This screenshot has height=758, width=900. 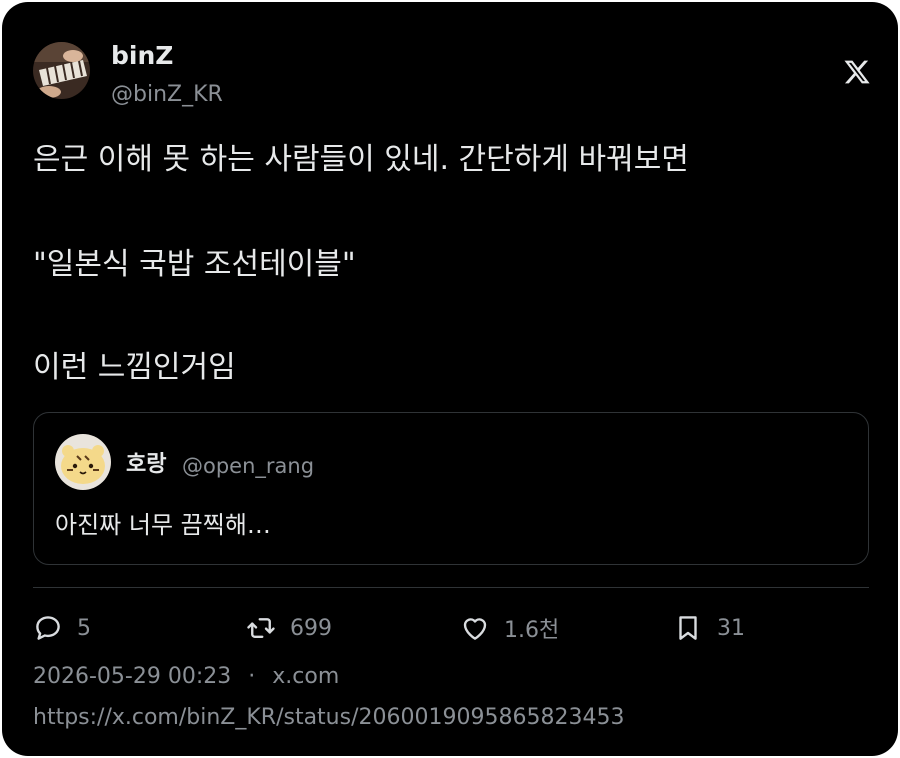 I want to click on quoted-author-avatar, so click(x=83, y=462).